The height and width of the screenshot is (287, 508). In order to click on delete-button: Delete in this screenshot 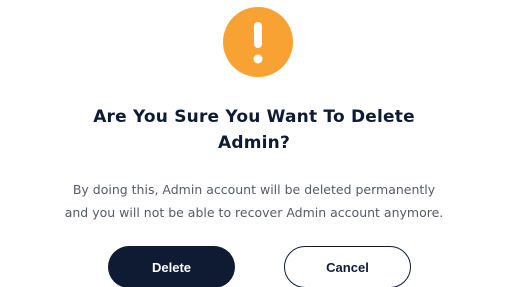, I will do `click(171, 266)`.